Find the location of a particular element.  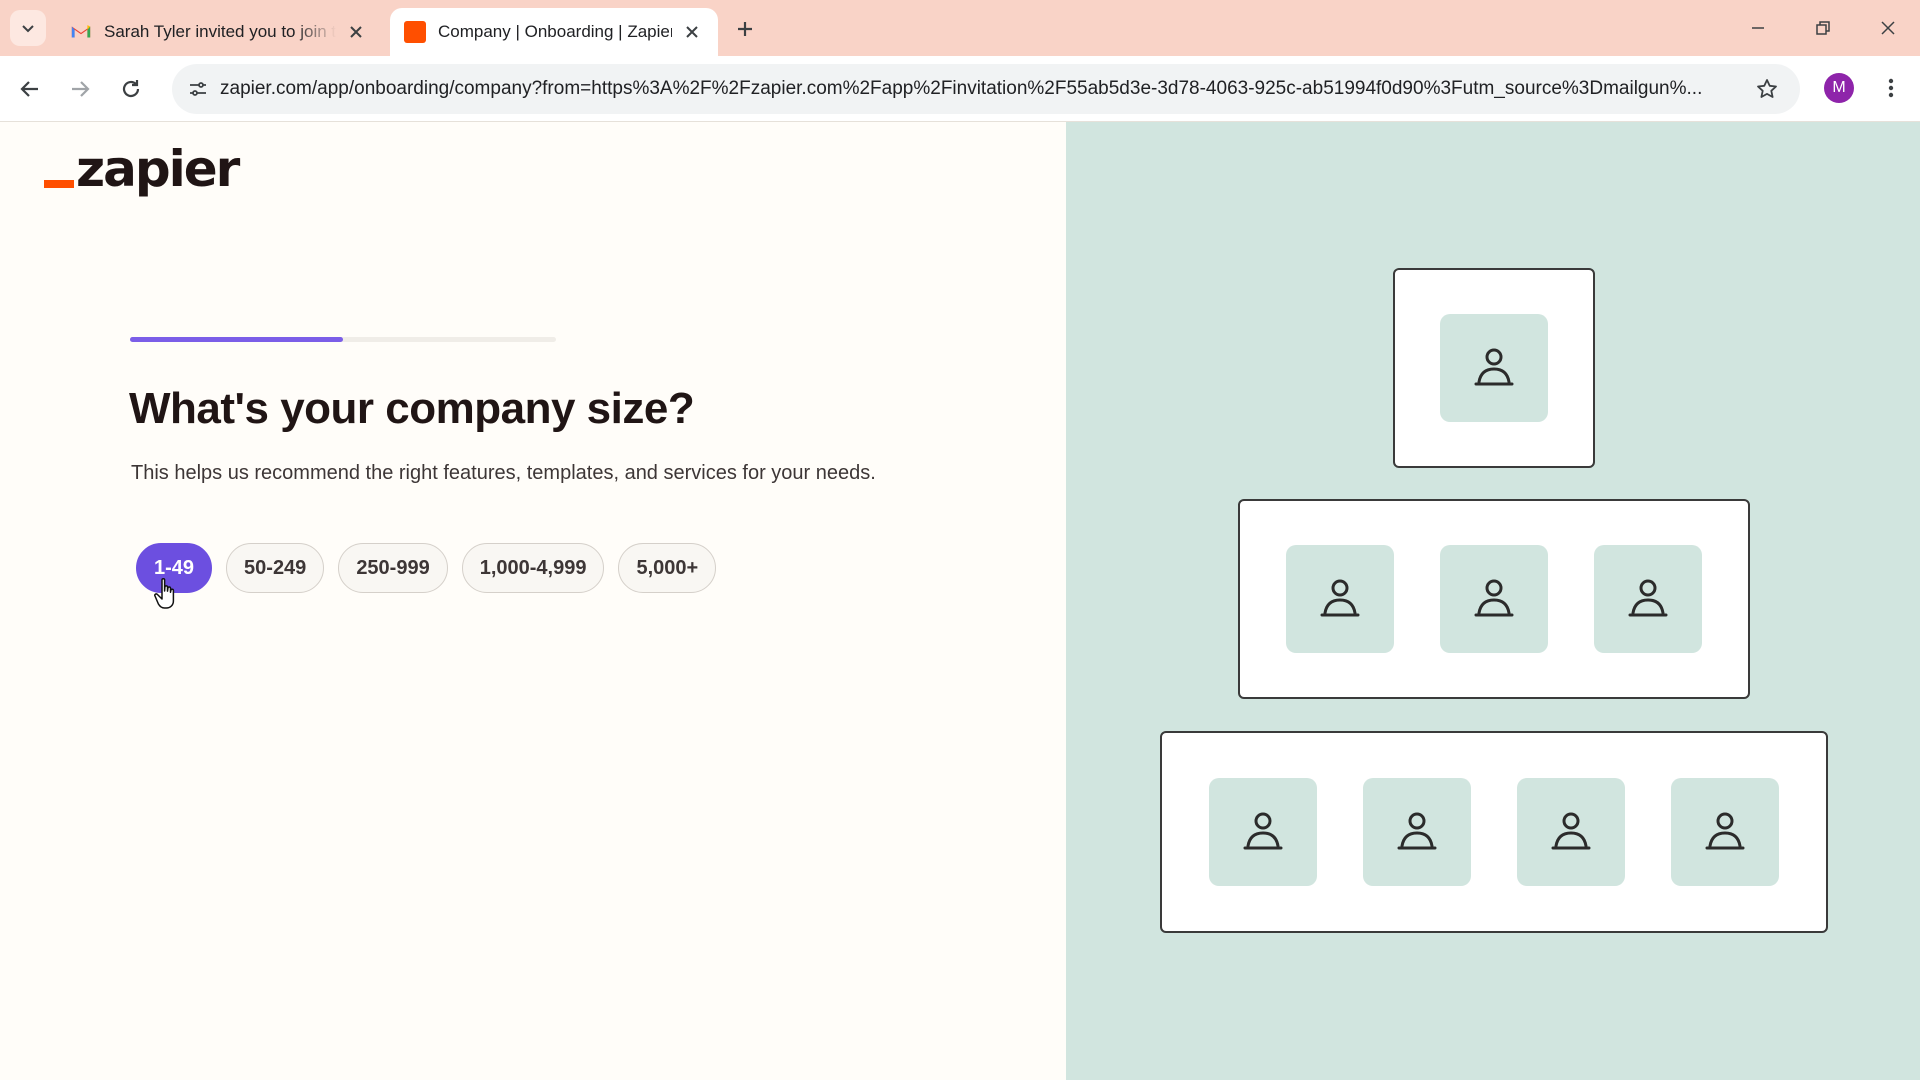

browser-menu-button is located at coordinates (1891, 88).